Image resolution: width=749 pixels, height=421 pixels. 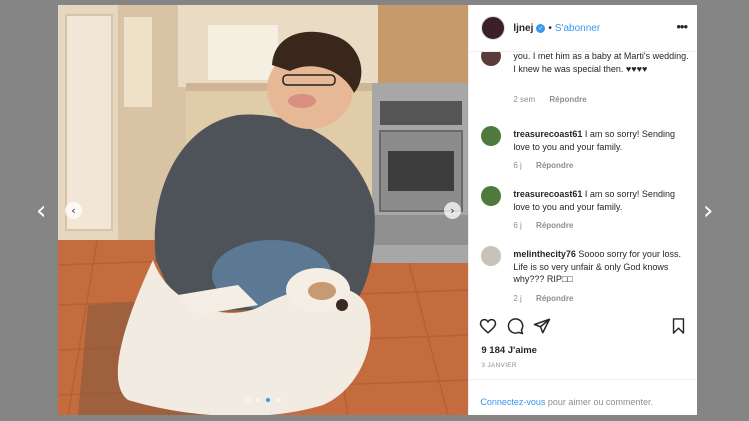 I want to click on comment-meta: 2 sem Répondre, so click(x=549, y=99).